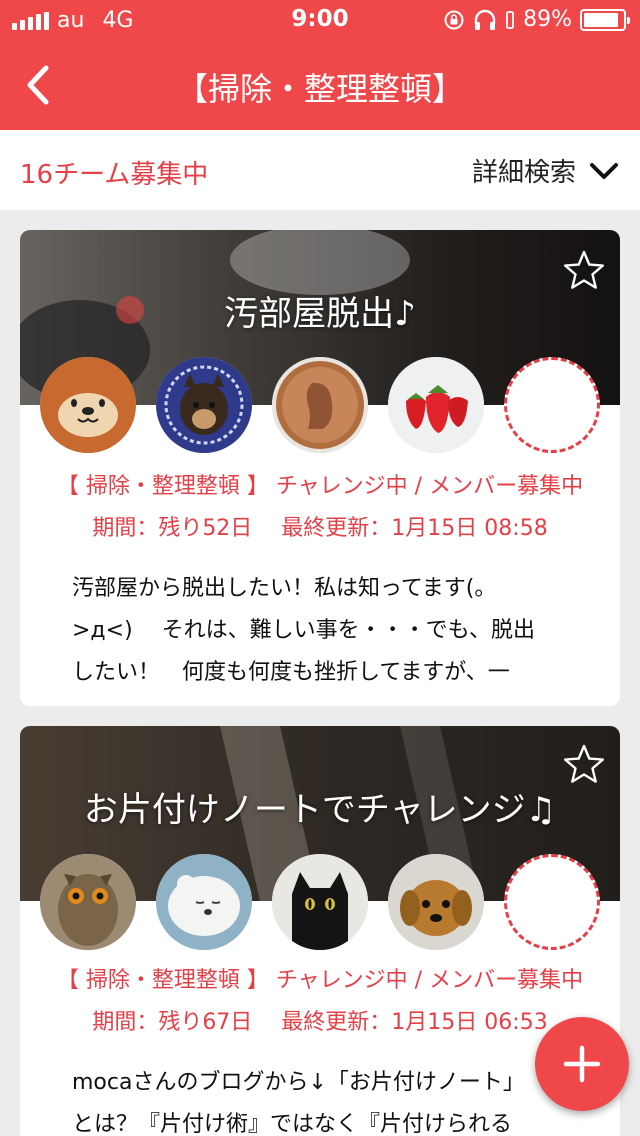  I want to click on detail-search-label: 詳細検索, so click(523, 173).